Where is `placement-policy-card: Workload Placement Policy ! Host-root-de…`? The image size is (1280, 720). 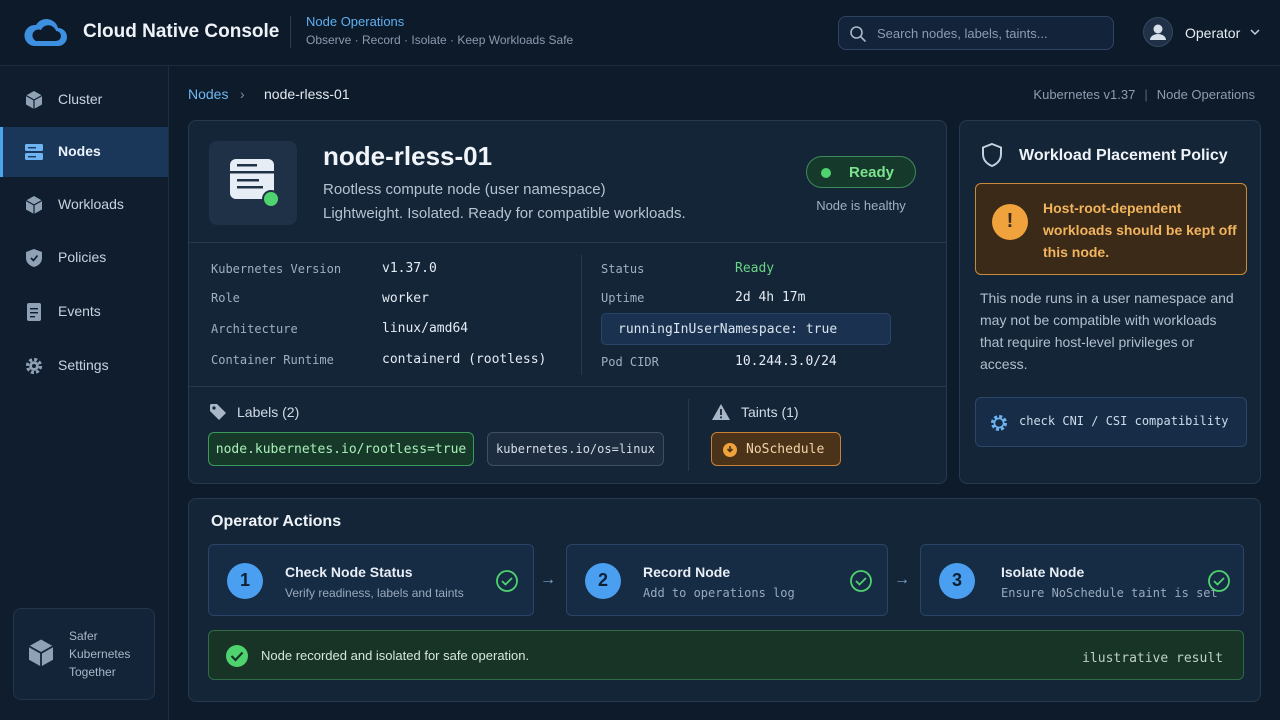
placement-policy-card: Workload Placement Policy ! Host-root-de… is located at coordinates (1110, 302).